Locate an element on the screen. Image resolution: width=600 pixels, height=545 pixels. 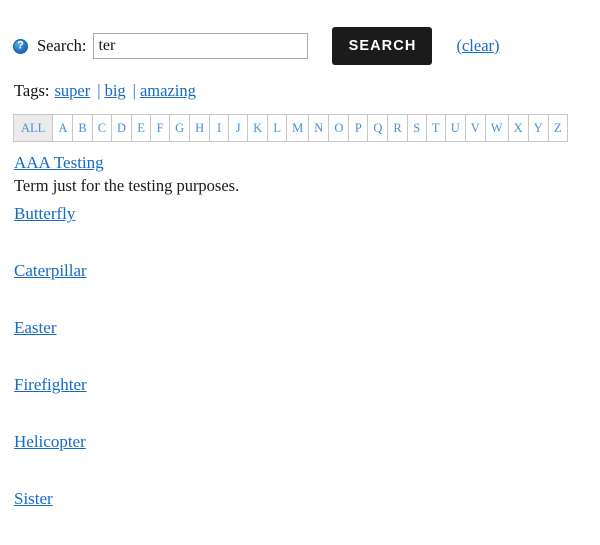
alphabet-cell-o: O is located at coordinates (339, 128).